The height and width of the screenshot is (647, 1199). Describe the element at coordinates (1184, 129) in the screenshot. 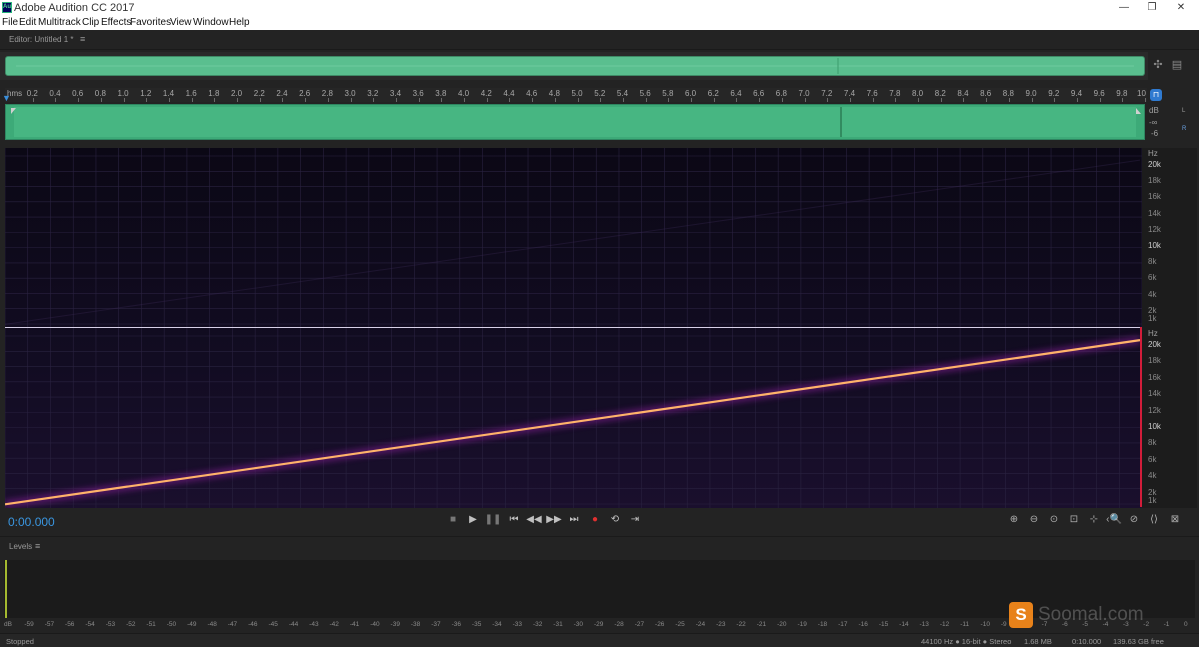

I see `channel-right: R` at that location.